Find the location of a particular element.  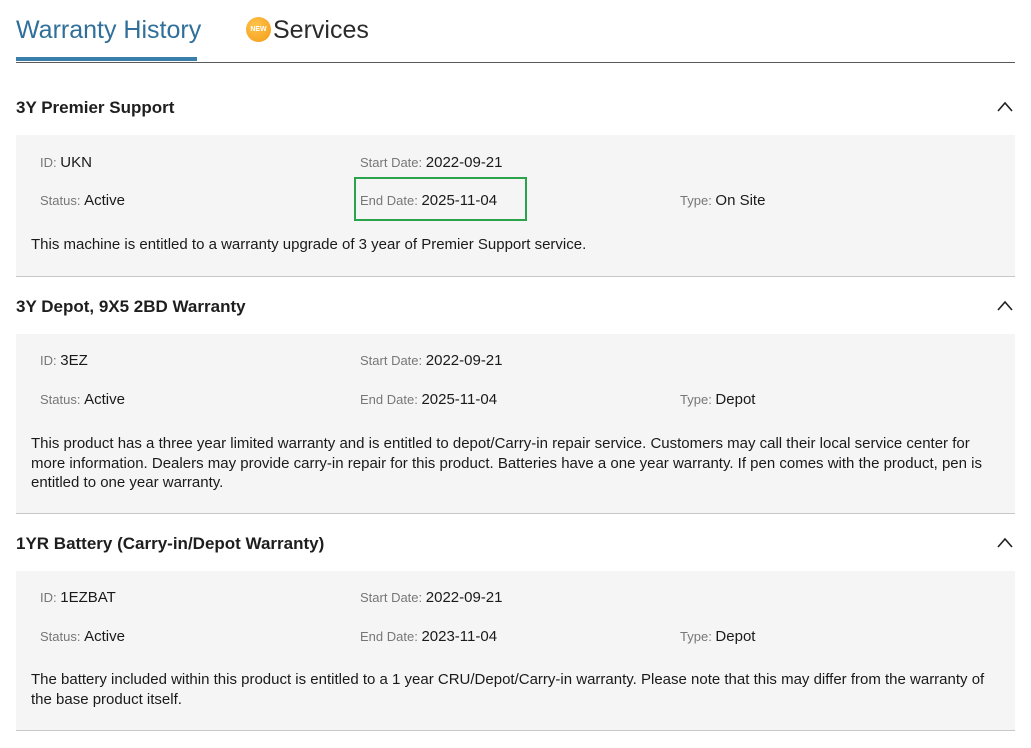

tab-services: NEW Services is located at coordinates (307, 30).